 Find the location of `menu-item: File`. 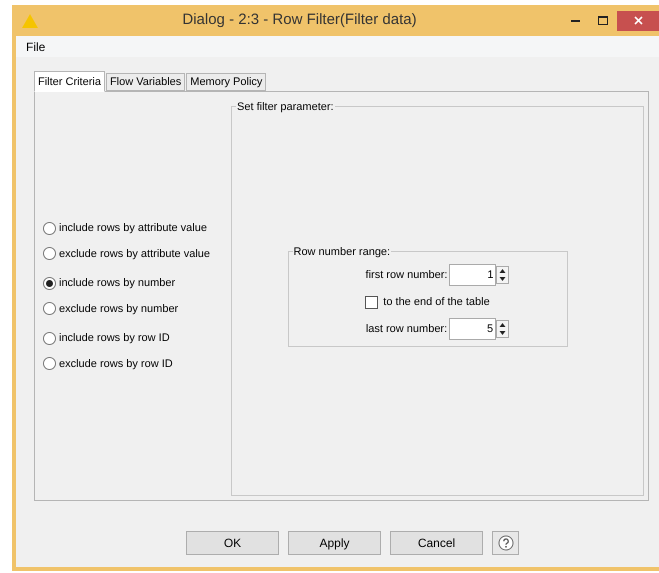

menu-item: File is located at coordinates (36, 47).